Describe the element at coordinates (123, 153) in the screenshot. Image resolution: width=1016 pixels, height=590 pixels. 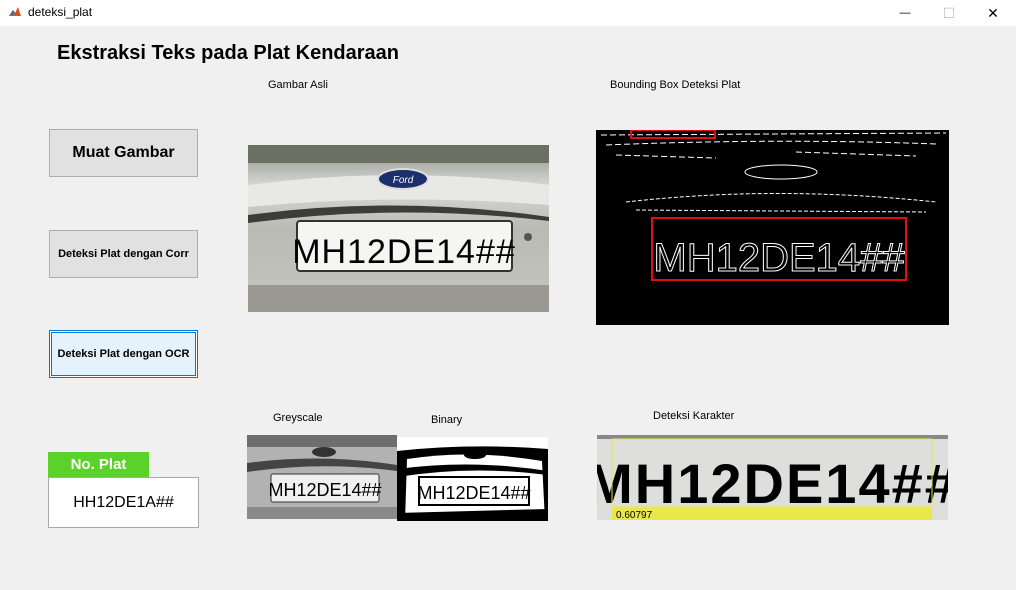
I see `load-image-button: Muat Gambar` at that location.